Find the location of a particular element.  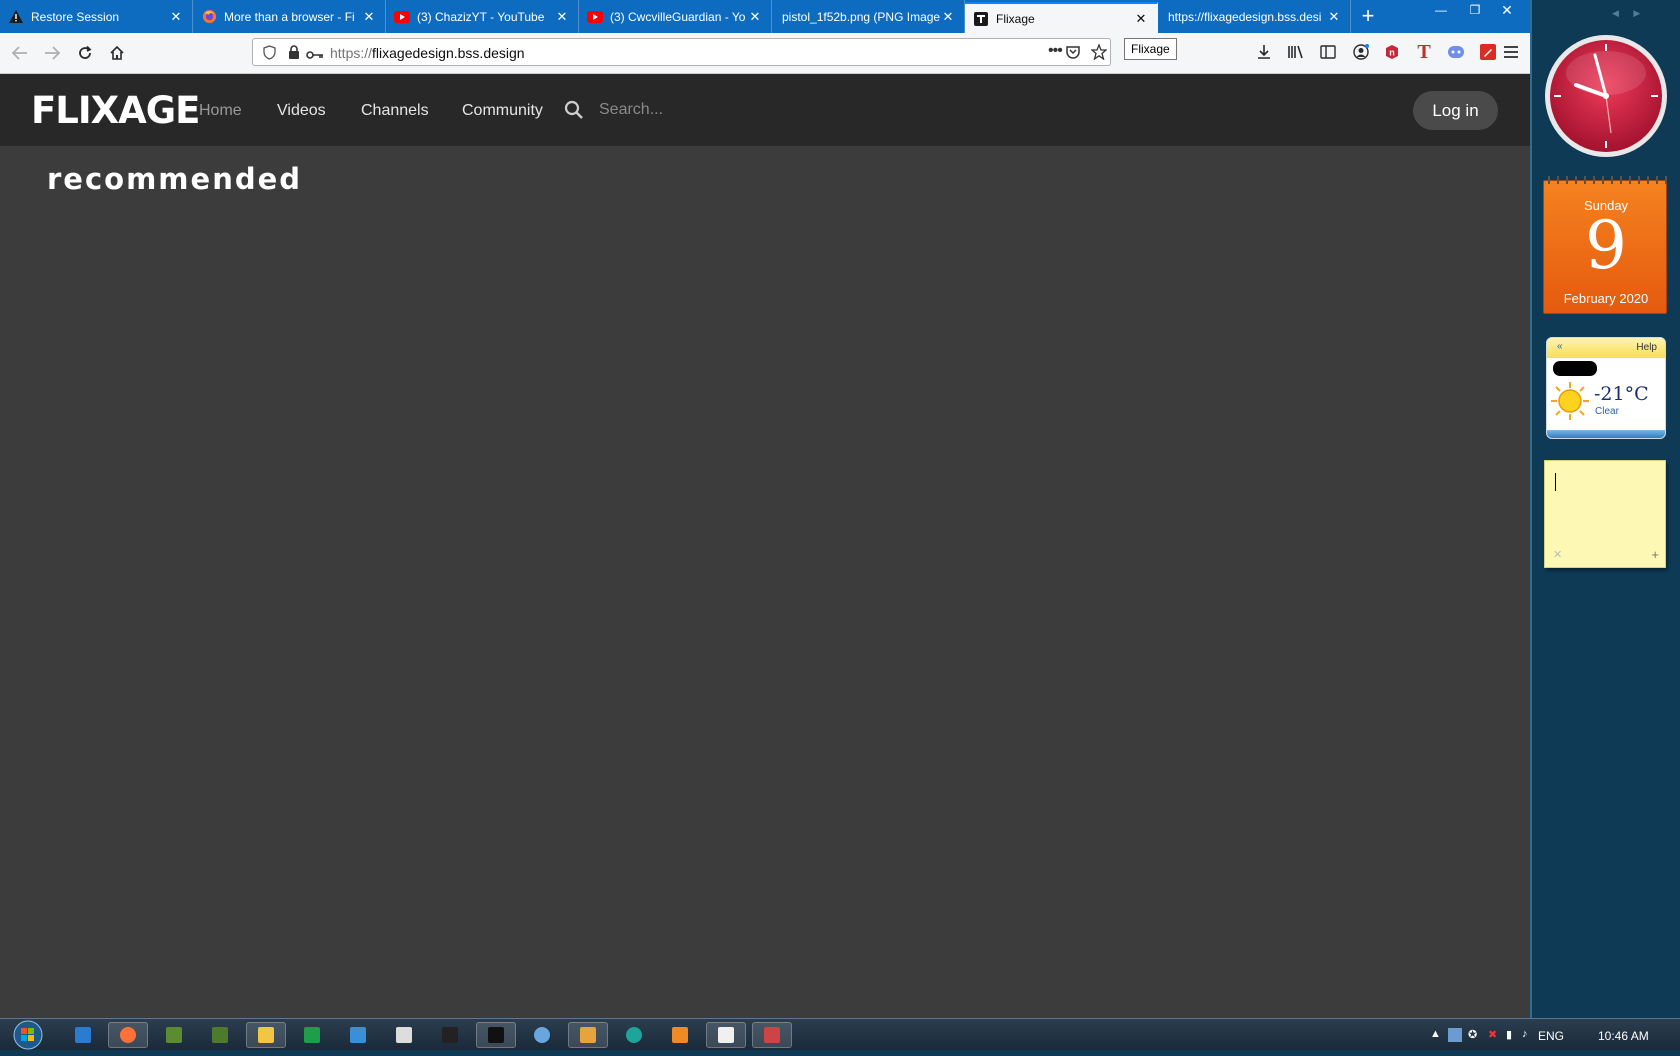

calendar-gadget: Sunday 9 February 2020 is located at coordinates (1605, 245).